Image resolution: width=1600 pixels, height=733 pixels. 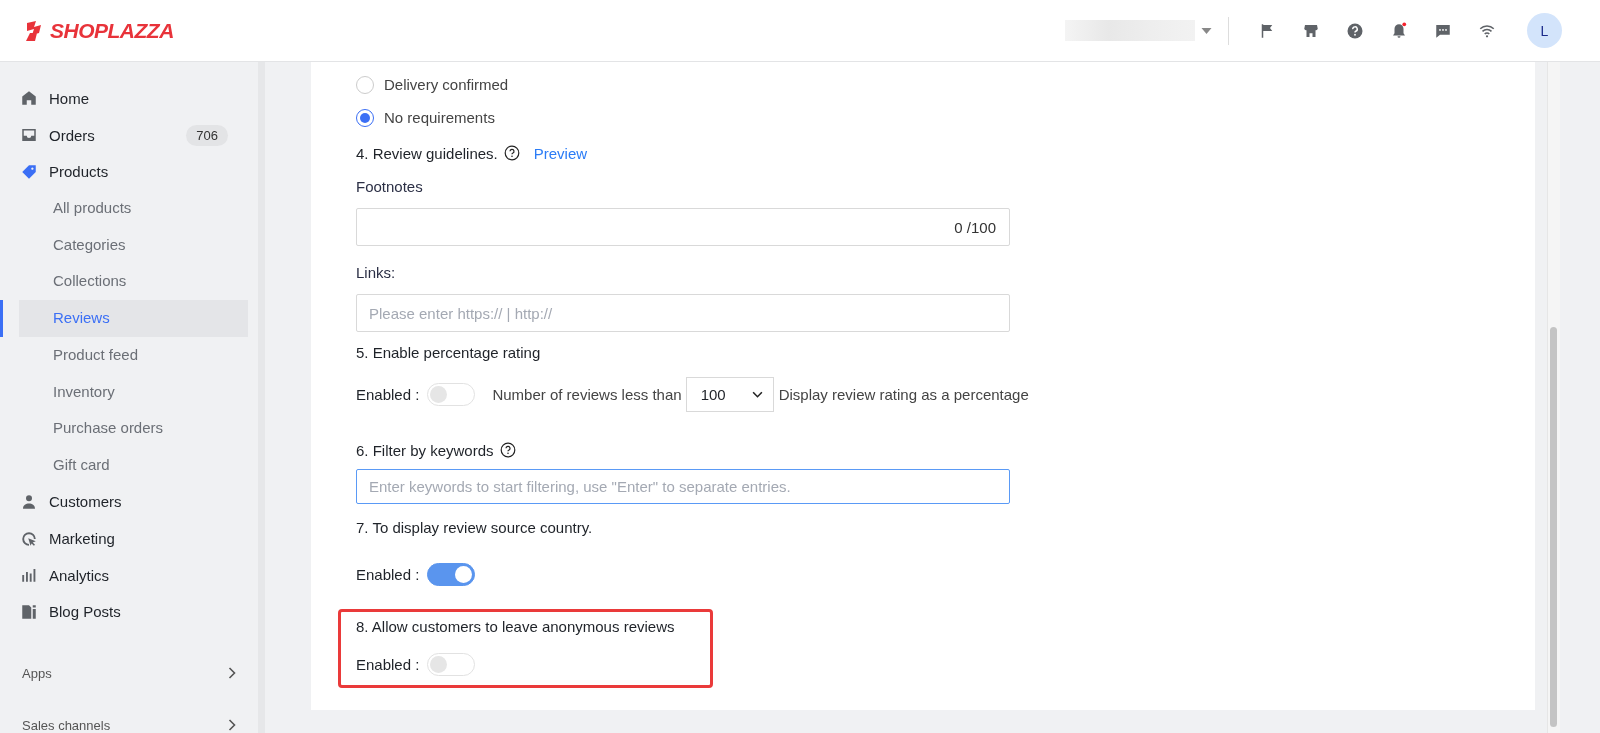 What do you see at coordinates (516, 626) in the screenshot?
I see `section-title: 8. Allow customers to leave anonymous reviews` at bounding box center [516, 626].